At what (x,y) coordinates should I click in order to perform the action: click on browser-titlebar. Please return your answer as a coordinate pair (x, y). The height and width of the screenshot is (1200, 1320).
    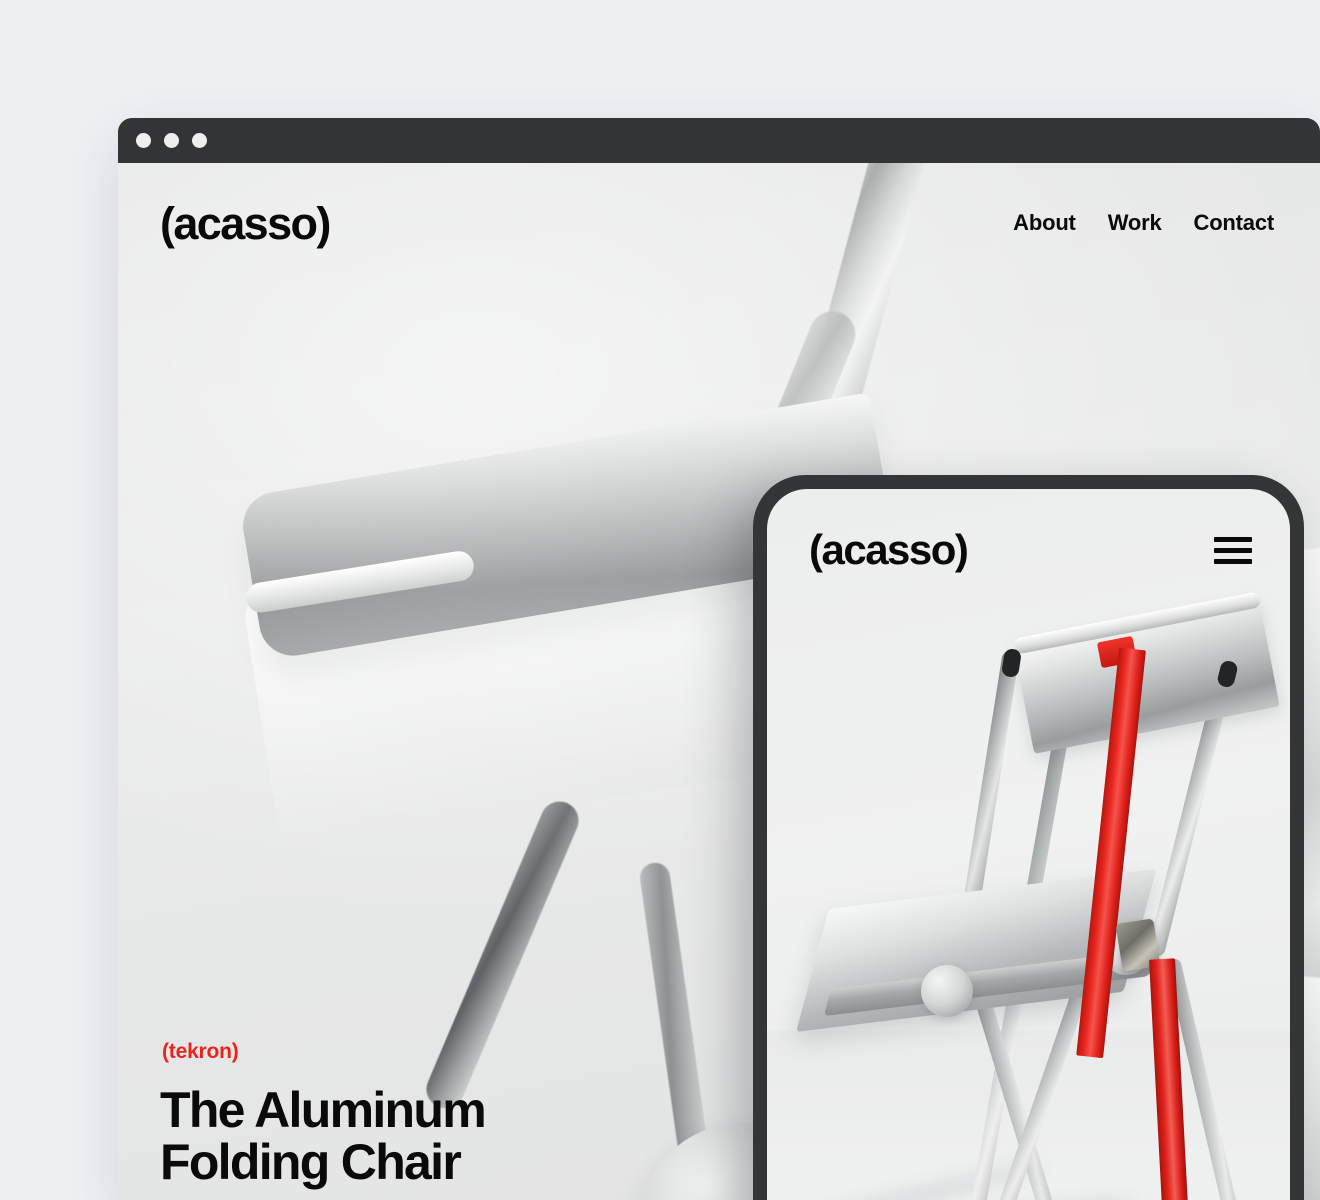
    Looking at the image, I should click on (719, 140).